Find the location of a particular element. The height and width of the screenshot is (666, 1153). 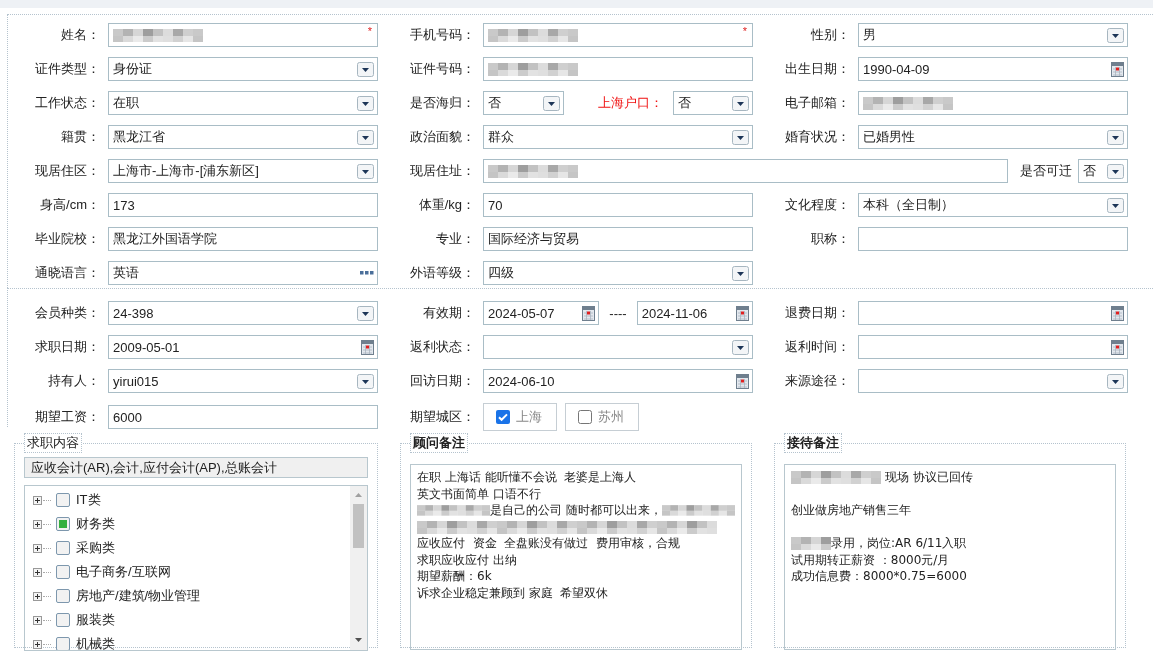

selected-jobs-field: 应收会计(AR),会计,应付会计(AP),总账会计 is located at coordinates (196, 467).